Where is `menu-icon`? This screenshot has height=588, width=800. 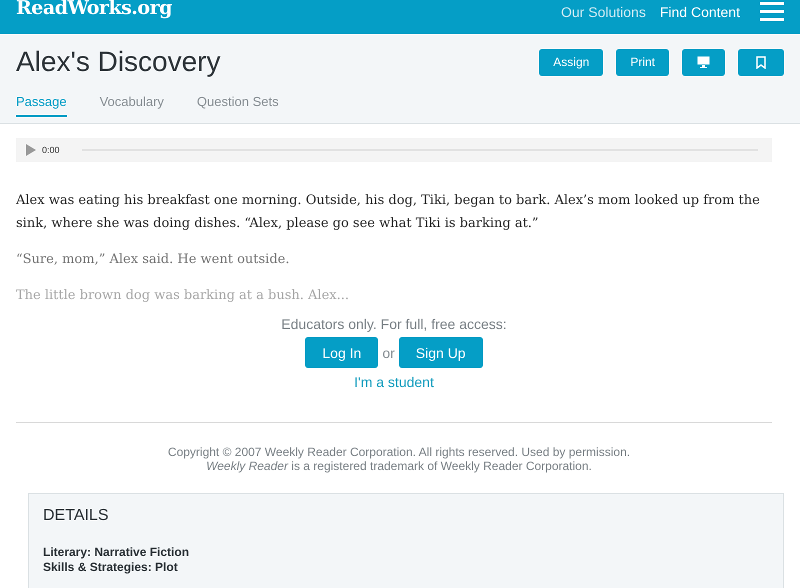
menu-icon is located at coordinates (772, 12).